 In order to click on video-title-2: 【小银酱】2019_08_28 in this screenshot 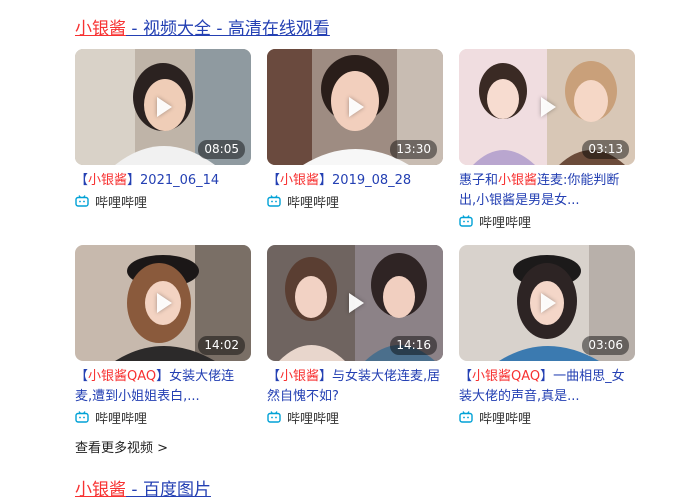, I will do `click(355, 181)`.